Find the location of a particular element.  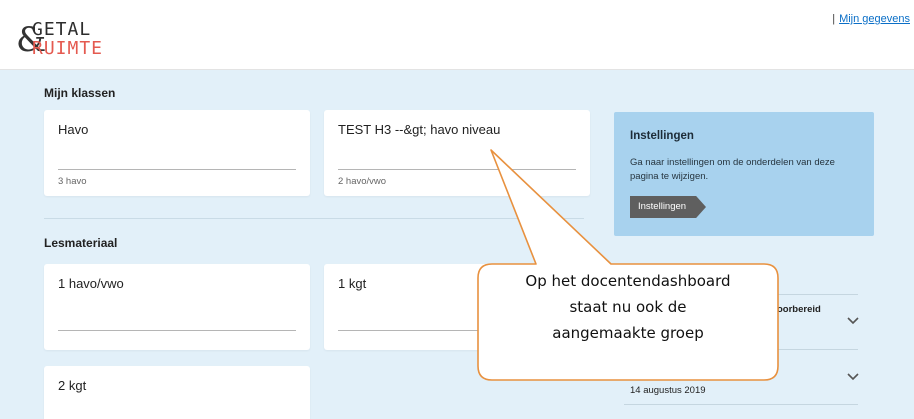

material-card-title: 1 havo/vwo is located at coordinates (91, 283).